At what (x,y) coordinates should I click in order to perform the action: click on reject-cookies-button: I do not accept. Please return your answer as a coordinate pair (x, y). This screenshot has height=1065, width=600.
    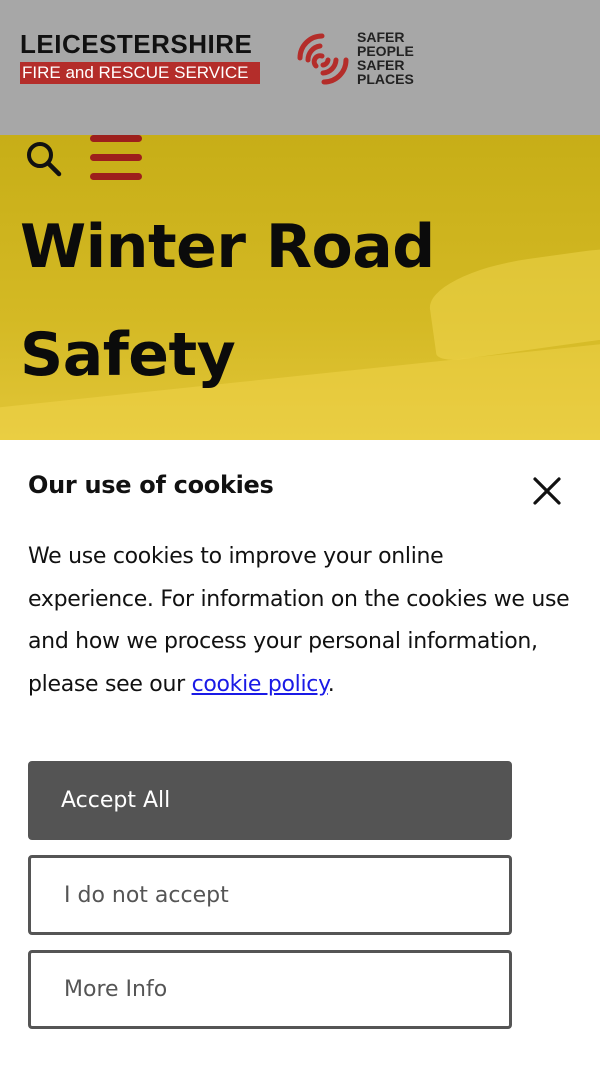
    Looking at the image, I should click on (270, 895).